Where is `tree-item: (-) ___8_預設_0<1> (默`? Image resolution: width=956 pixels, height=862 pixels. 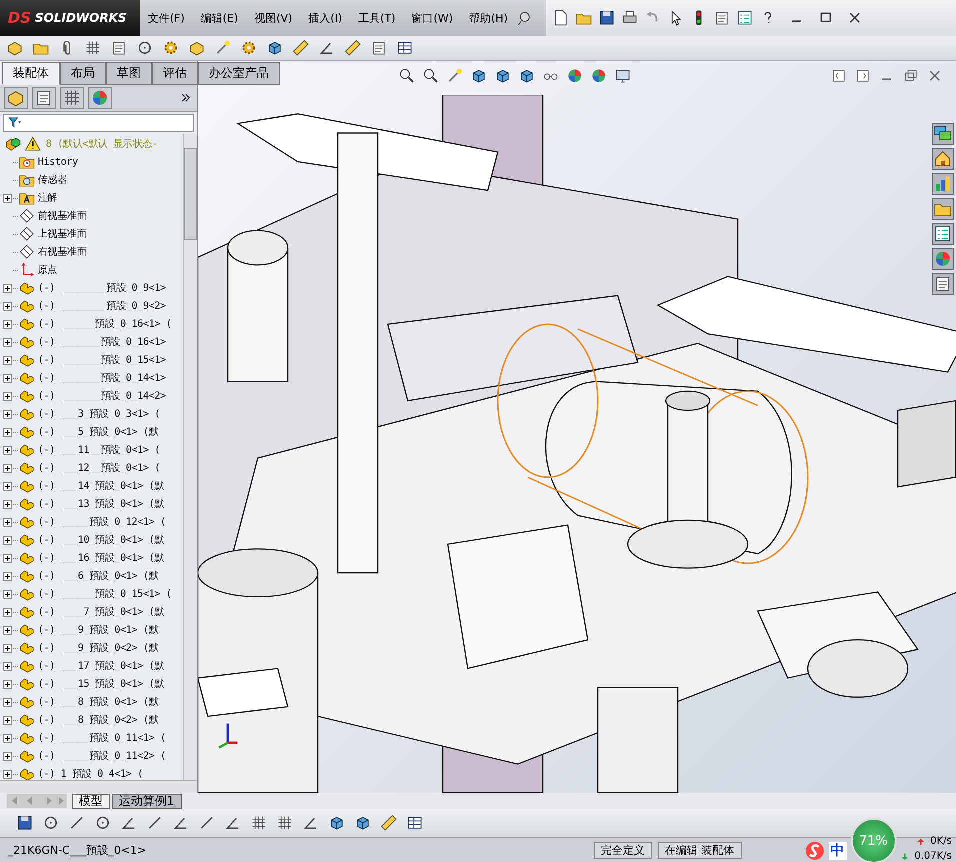
tree-item: (-) ___8_預設_0<1> (默 is located at coordinates (98, 702).